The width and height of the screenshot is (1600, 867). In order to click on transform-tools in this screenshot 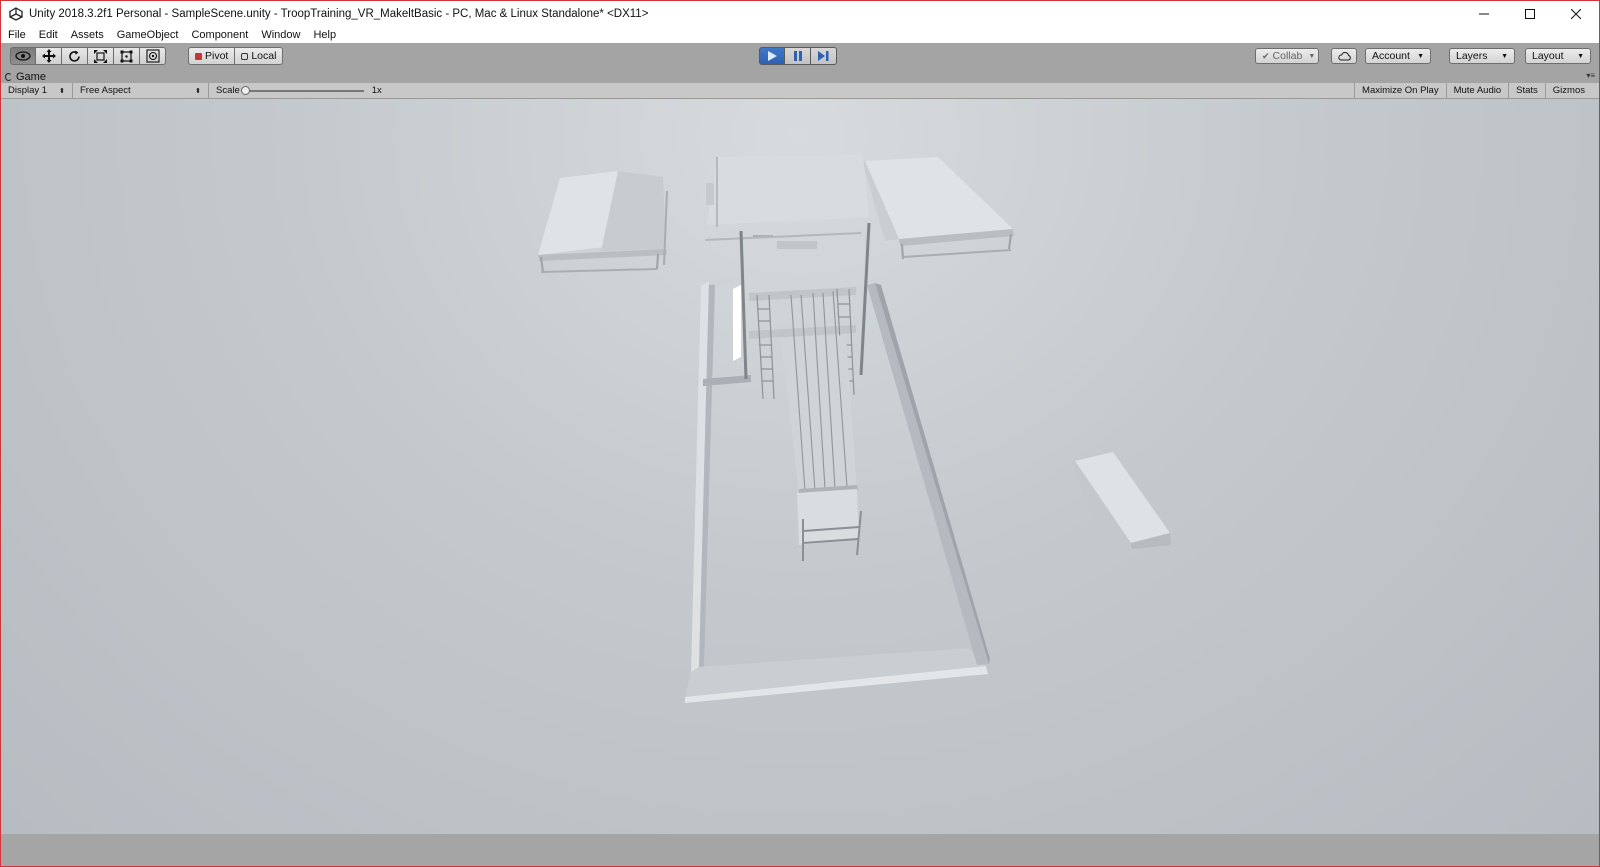, I will do `click(88, 56)`.